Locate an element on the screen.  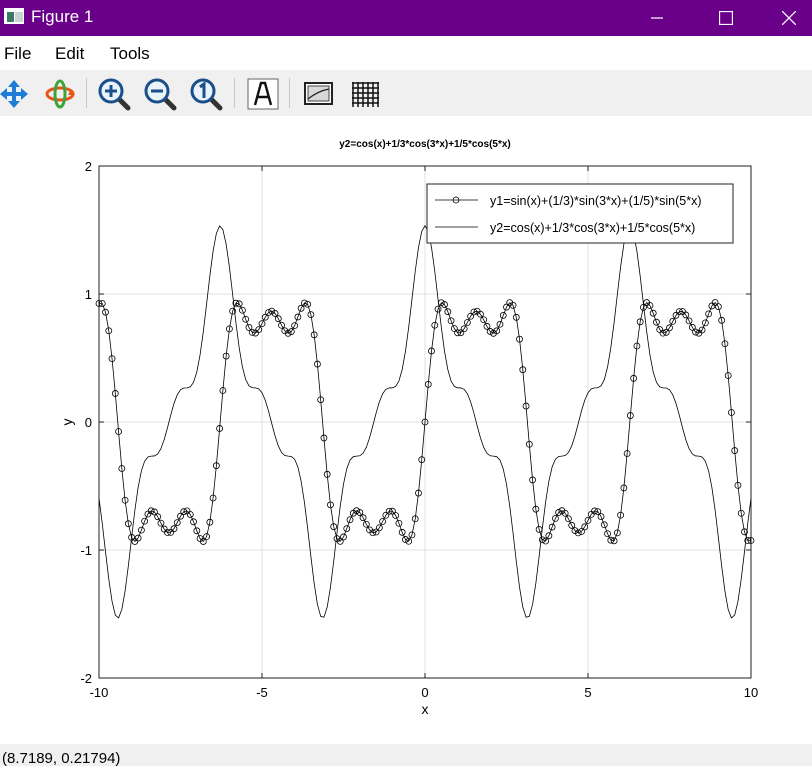
close-icon is located at coordinates (789, 18).